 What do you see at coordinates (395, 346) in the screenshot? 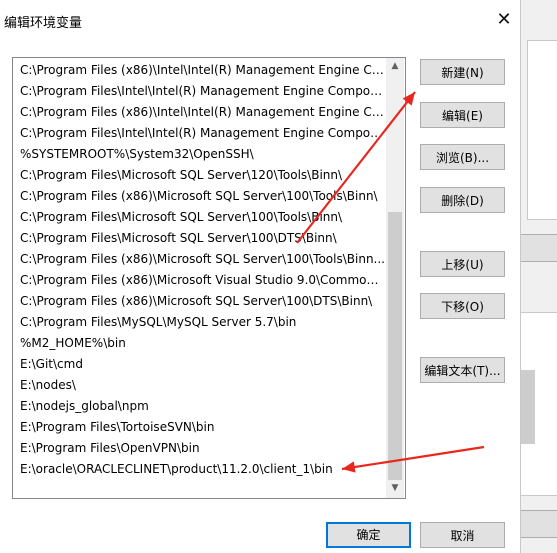
I see `scrollbar-thumb` at bounding box center [395, 346].